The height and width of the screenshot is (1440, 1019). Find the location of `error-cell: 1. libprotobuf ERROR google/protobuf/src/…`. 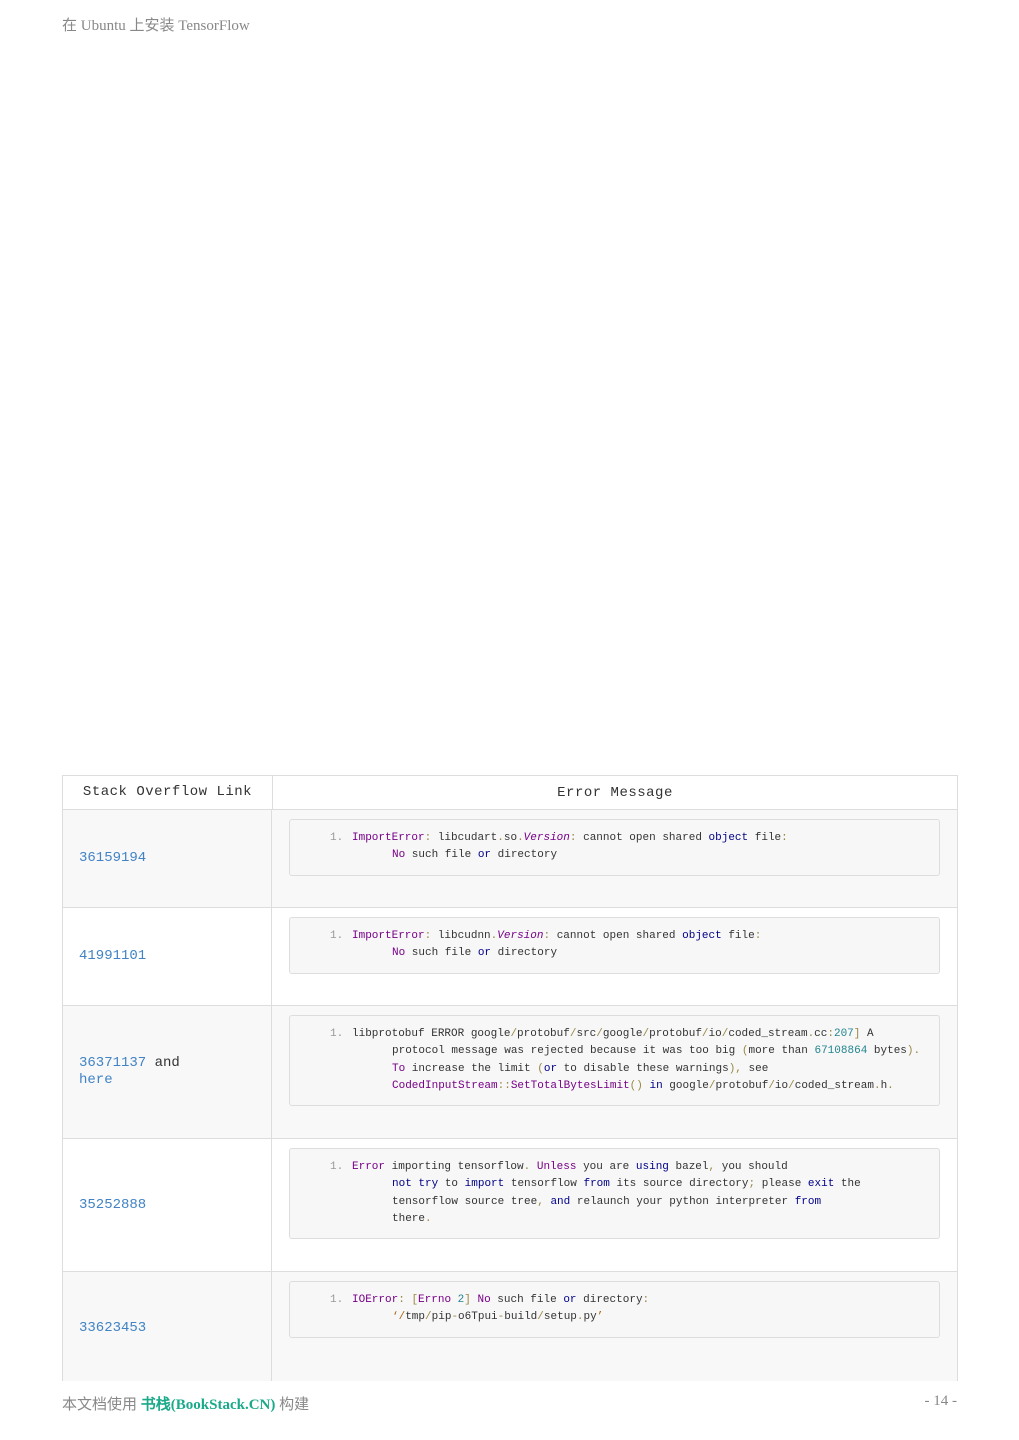

error-cell: 1. libprotobuf ERROR google/protobuf/src/… is located at coordinates (614, 1072).